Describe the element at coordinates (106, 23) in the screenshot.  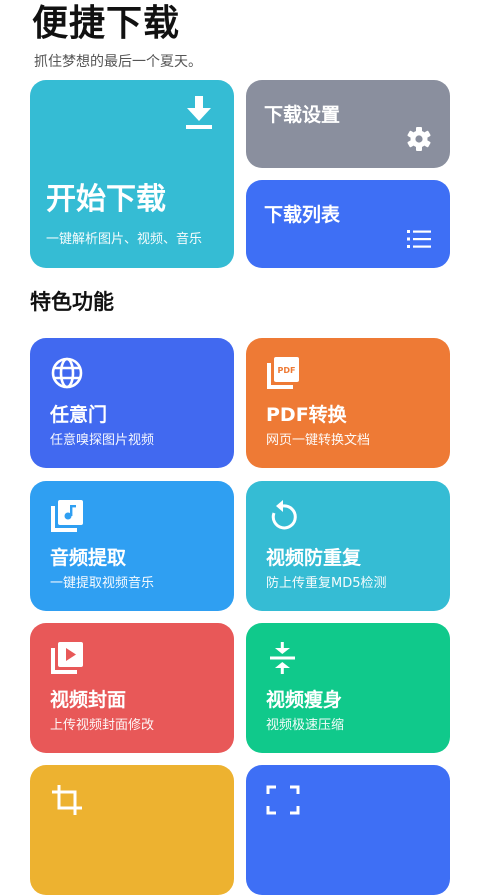
I see `page-title: 便捷下载` at that location.